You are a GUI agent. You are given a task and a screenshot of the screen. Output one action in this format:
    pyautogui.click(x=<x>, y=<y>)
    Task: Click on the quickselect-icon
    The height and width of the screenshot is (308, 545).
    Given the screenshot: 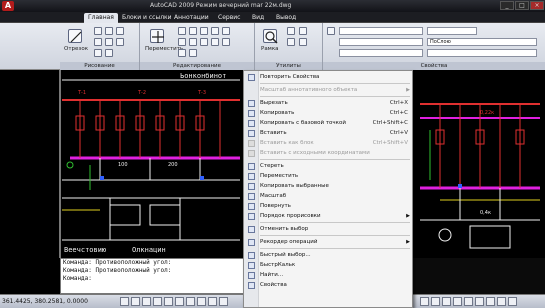 What is the action you would take?
    pyautogui.click(x=251, y=255)
    